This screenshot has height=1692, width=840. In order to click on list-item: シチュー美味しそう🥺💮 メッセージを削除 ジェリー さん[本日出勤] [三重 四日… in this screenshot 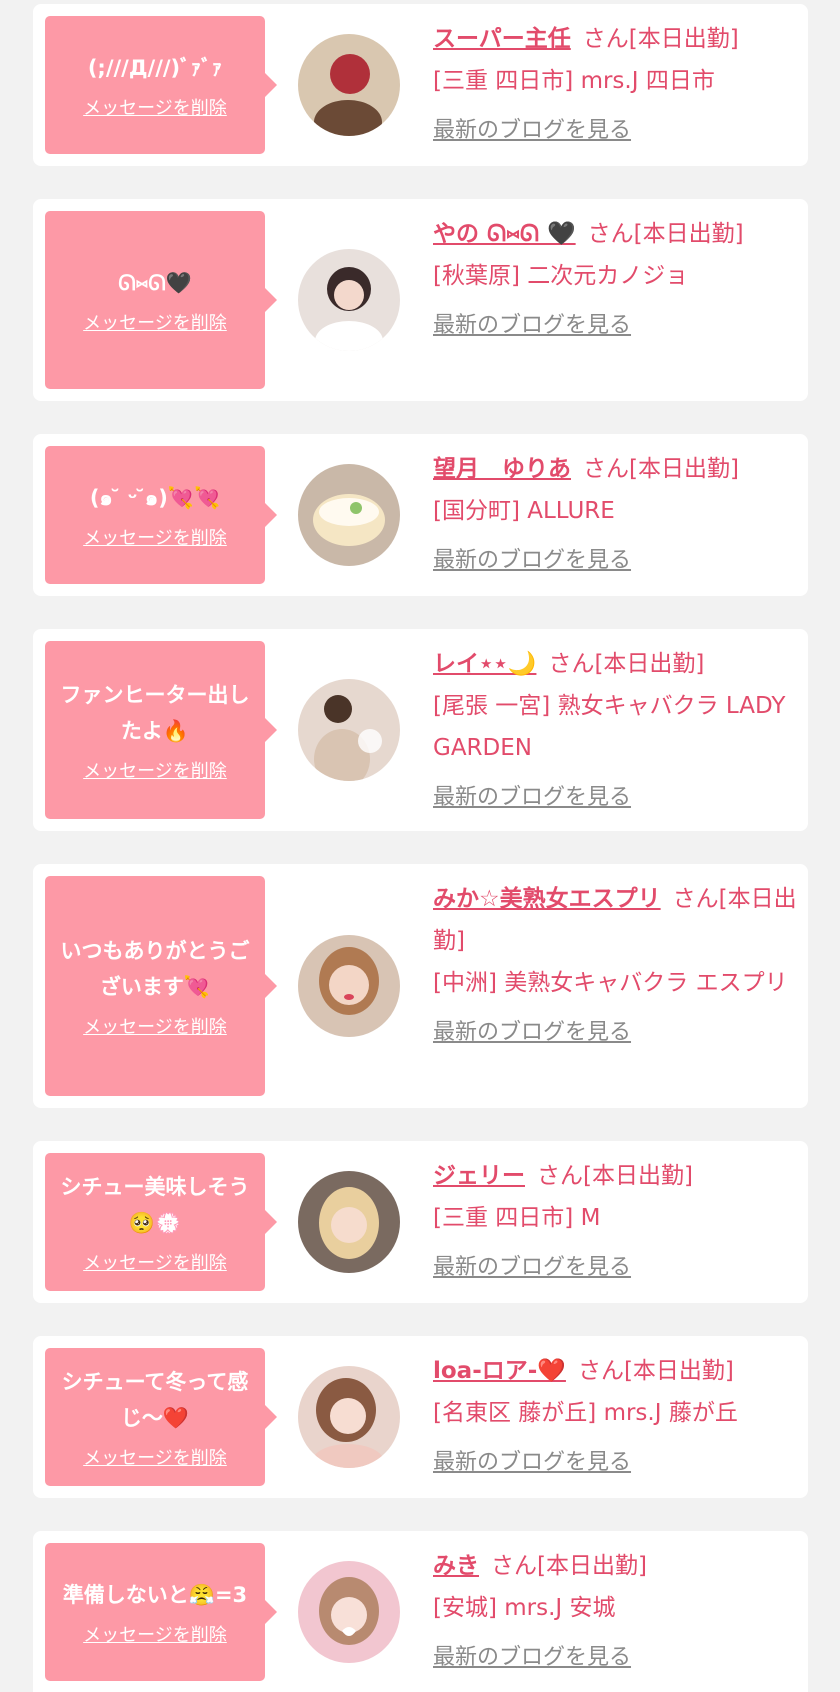, I will do `click(420, 1222)`.